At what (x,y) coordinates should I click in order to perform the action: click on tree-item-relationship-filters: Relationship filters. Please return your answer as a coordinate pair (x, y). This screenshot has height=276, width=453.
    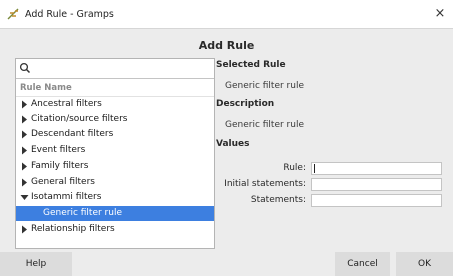
    Looking at the image, I should click on (115, 229).